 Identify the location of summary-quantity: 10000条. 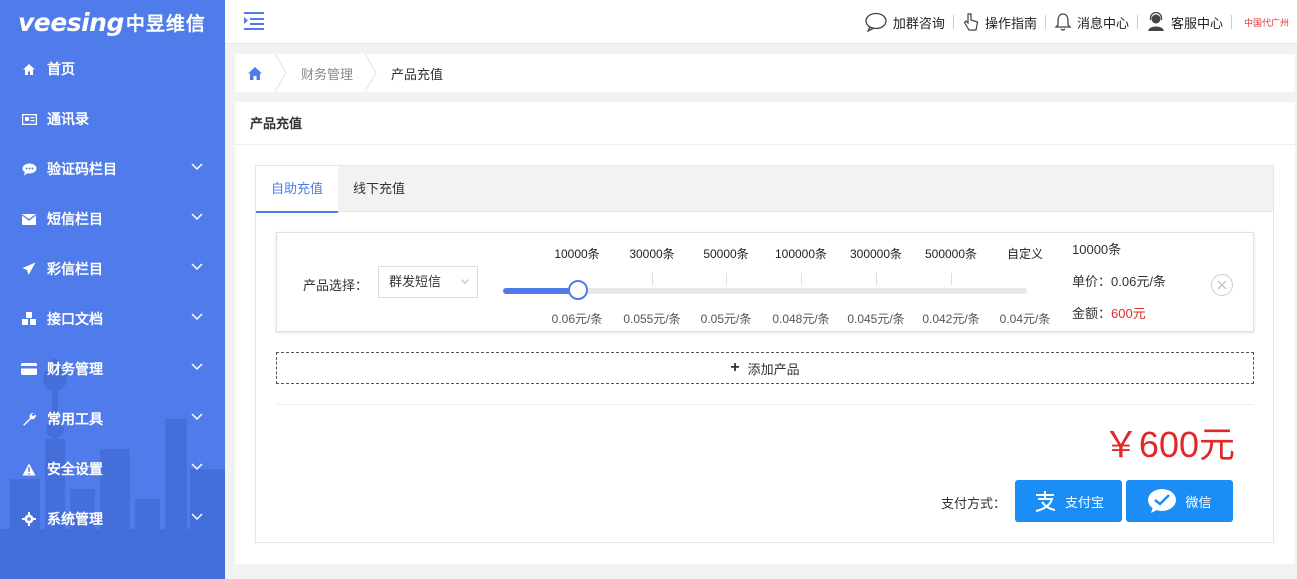
(1097, 249).